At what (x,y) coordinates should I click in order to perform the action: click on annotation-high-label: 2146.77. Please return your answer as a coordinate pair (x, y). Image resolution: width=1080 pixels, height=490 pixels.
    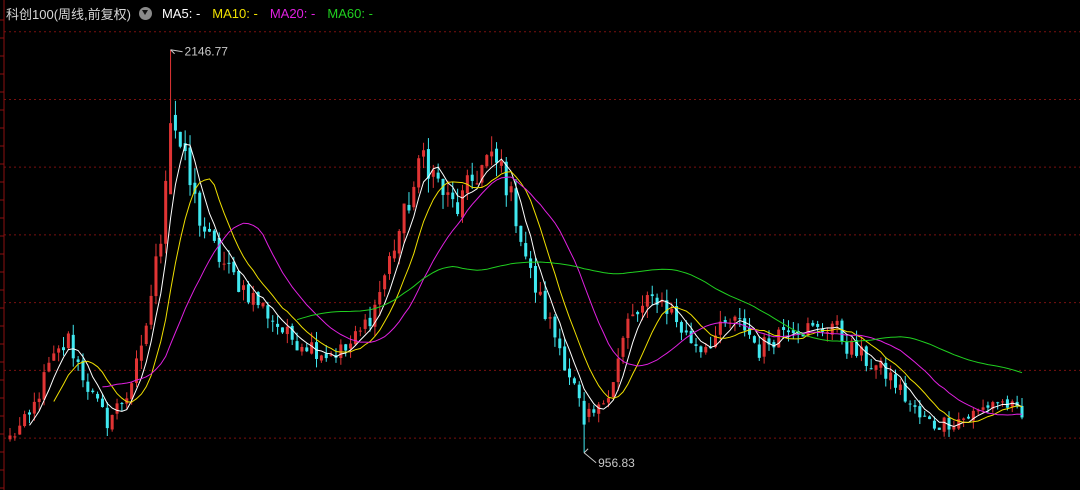
    Looking at the image, I should click on (207, 52).